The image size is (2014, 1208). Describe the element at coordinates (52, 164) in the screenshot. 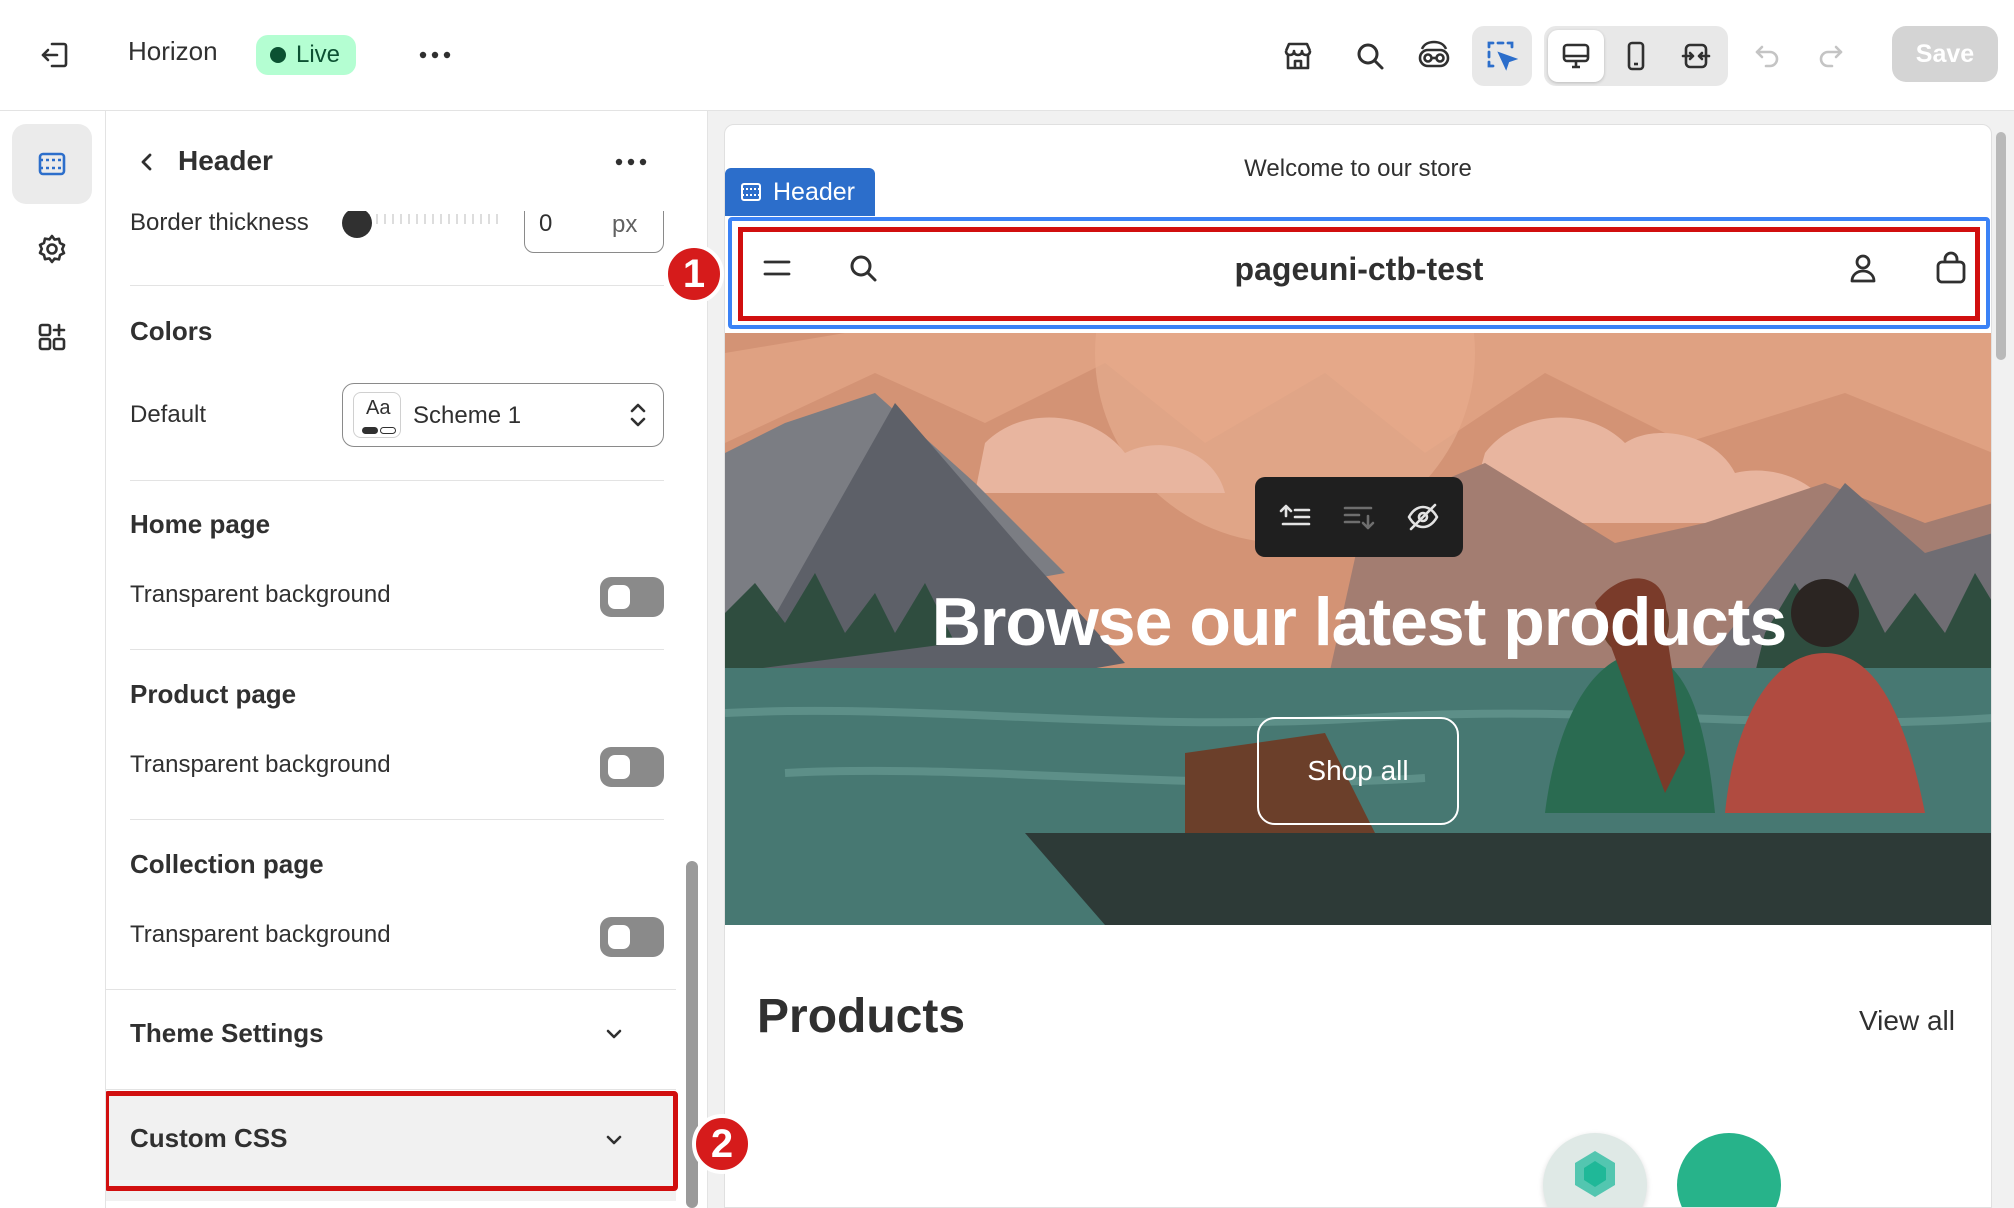

I see `sections-icon` at that location.